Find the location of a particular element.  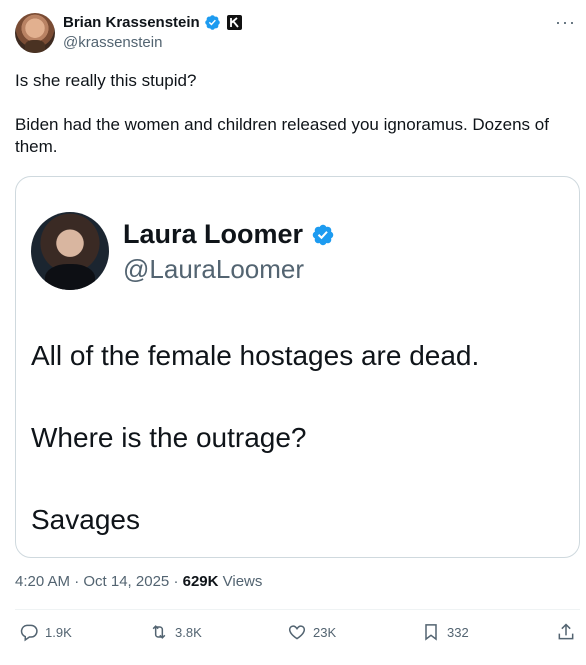

bookmark-icon is located at coordinates (431, 632).